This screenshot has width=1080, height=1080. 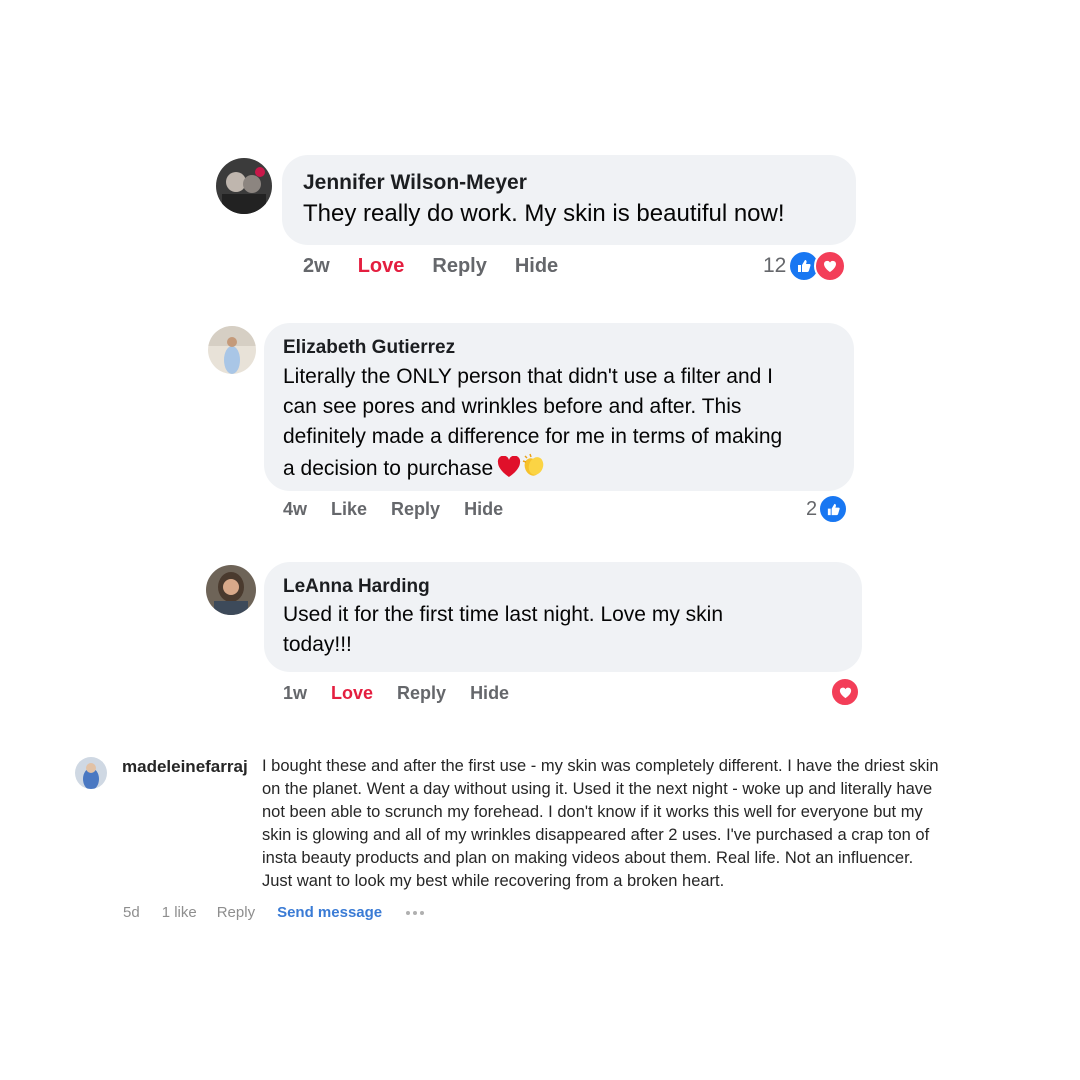 I want to click on more-options-icon, so click(x=415, y=913).